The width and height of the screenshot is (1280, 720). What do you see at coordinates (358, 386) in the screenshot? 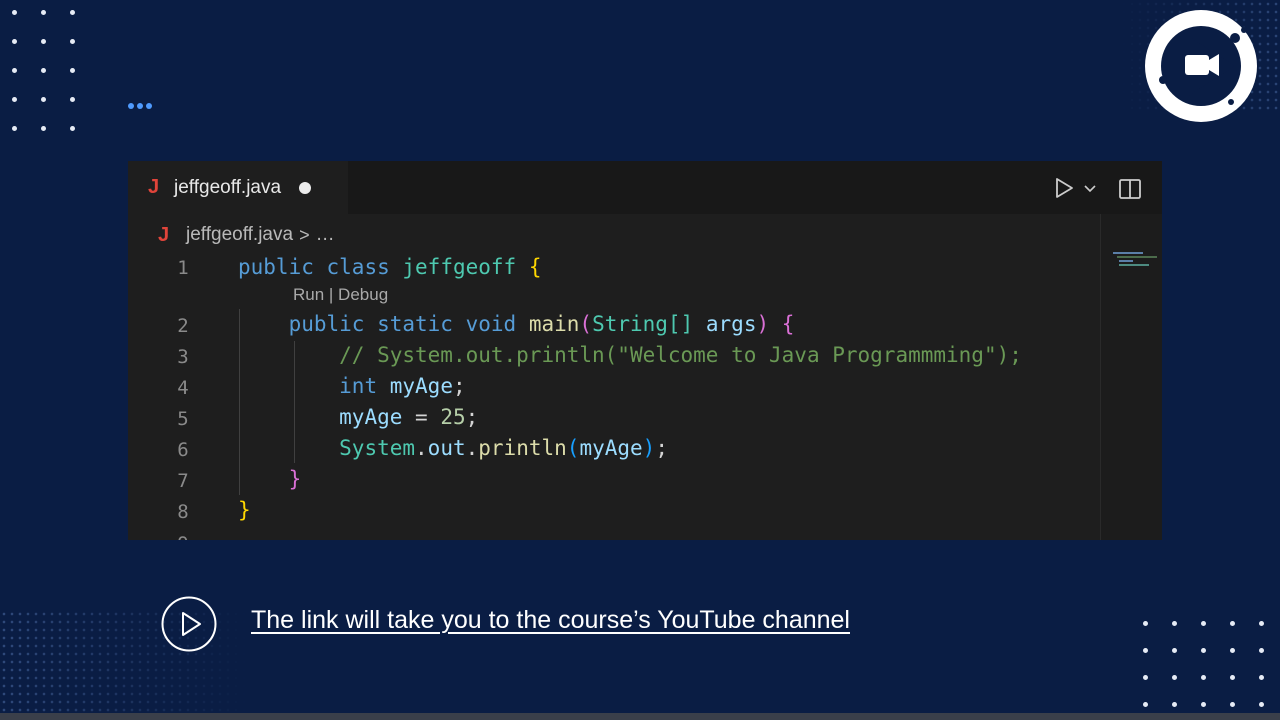
I see `keyword: int` at bounding box center [358, 386].